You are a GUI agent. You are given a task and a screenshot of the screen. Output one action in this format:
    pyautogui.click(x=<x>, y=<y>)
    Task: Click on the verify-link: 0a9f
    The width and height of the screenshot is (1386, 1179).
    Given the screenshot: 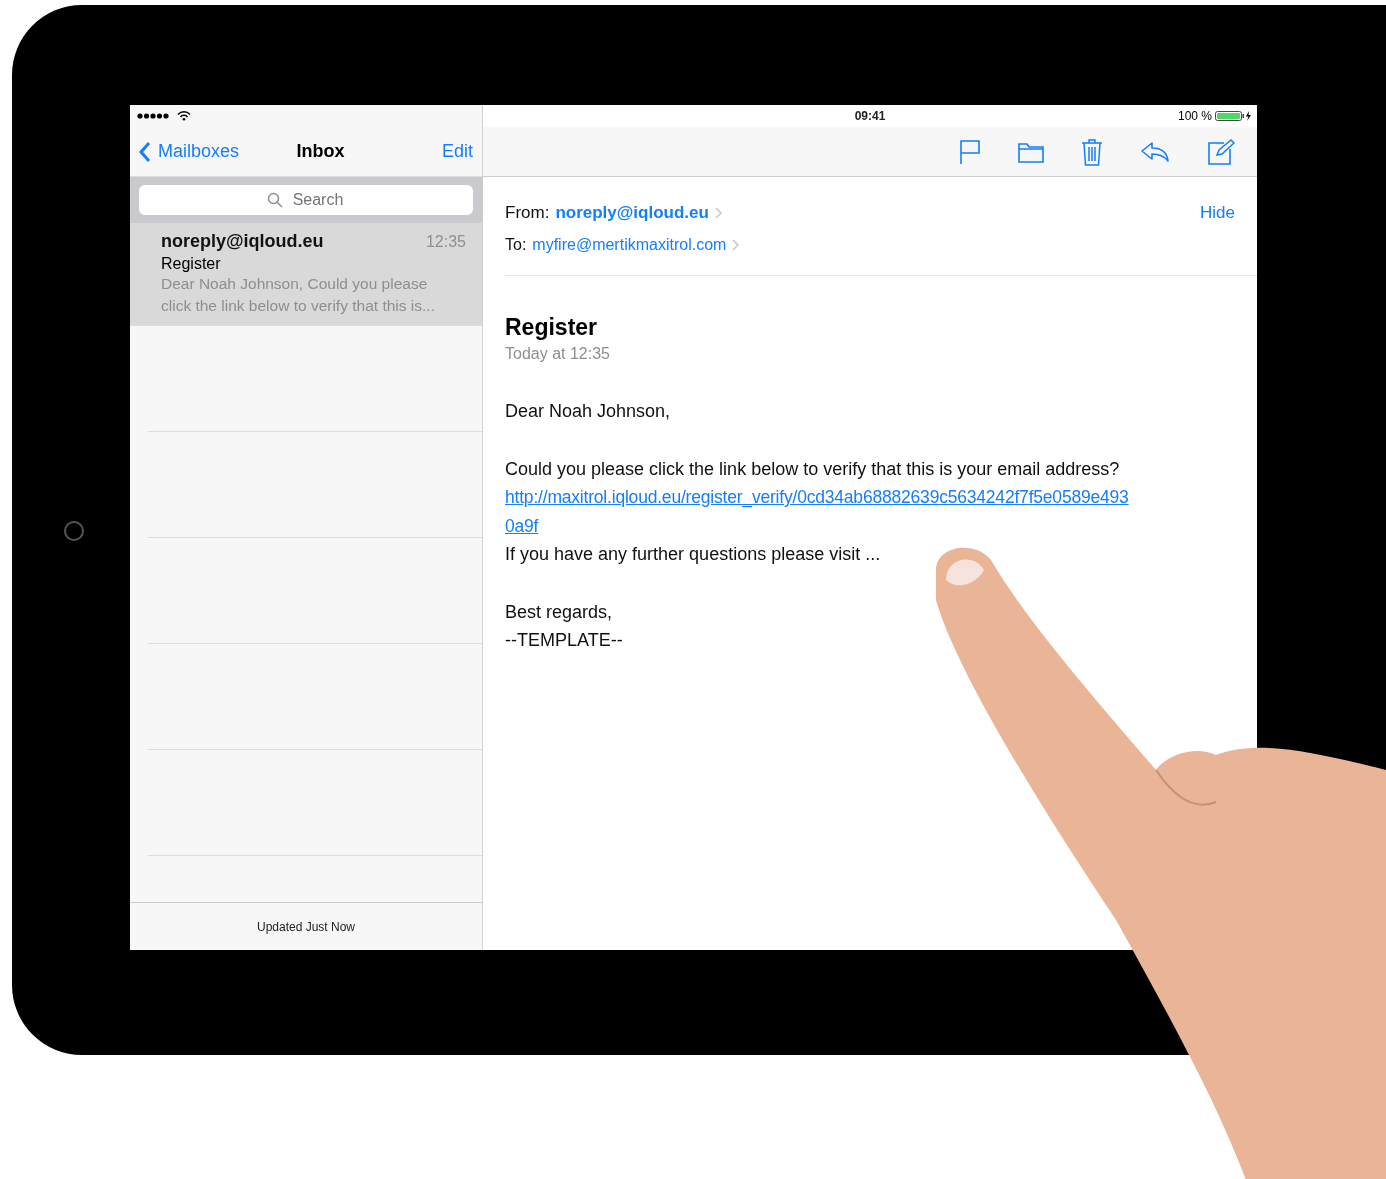 What is the action you would take?
    pyautogui.click(x=522, y=525)
    